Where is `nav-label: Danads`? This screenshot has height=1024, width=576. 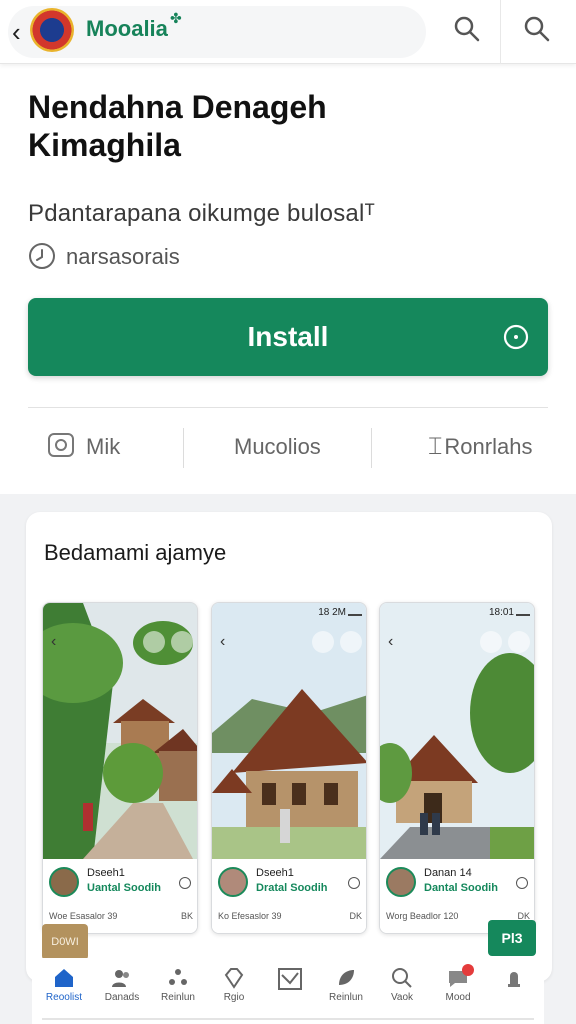 nav-label: Danads is located at coordinates (122, 997).